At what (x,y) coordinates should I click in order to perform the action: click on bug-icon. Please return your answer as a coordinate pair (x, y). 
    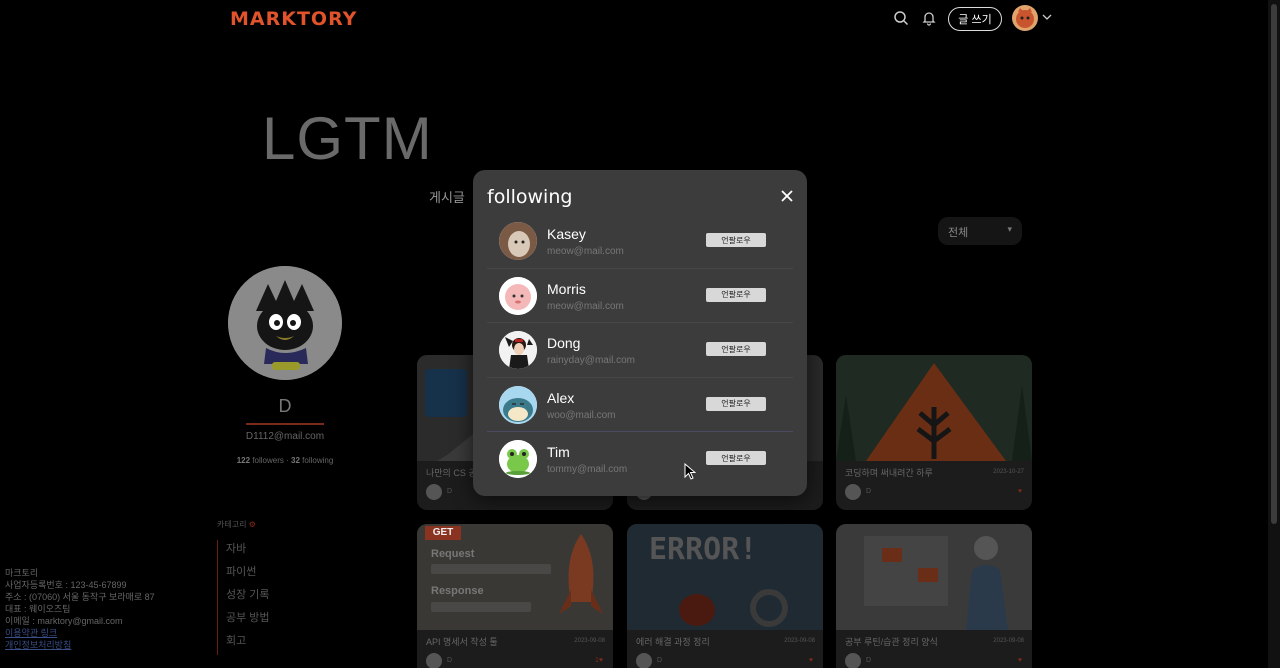
    Looking at the image, I should click on (733, 608).